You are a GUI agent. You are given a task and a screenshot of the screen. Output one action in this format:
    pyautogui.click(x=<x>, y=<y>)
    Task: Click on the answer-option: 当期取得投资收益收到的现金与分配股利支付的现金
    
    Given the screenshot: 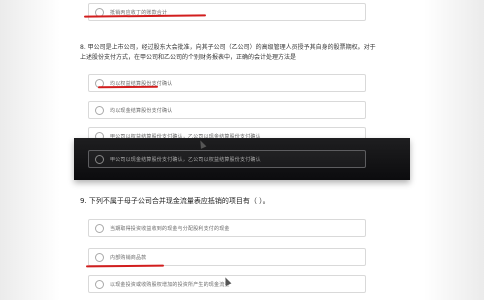 What is the action you would take?
    pyautogui.click(x=227, y=228)
    